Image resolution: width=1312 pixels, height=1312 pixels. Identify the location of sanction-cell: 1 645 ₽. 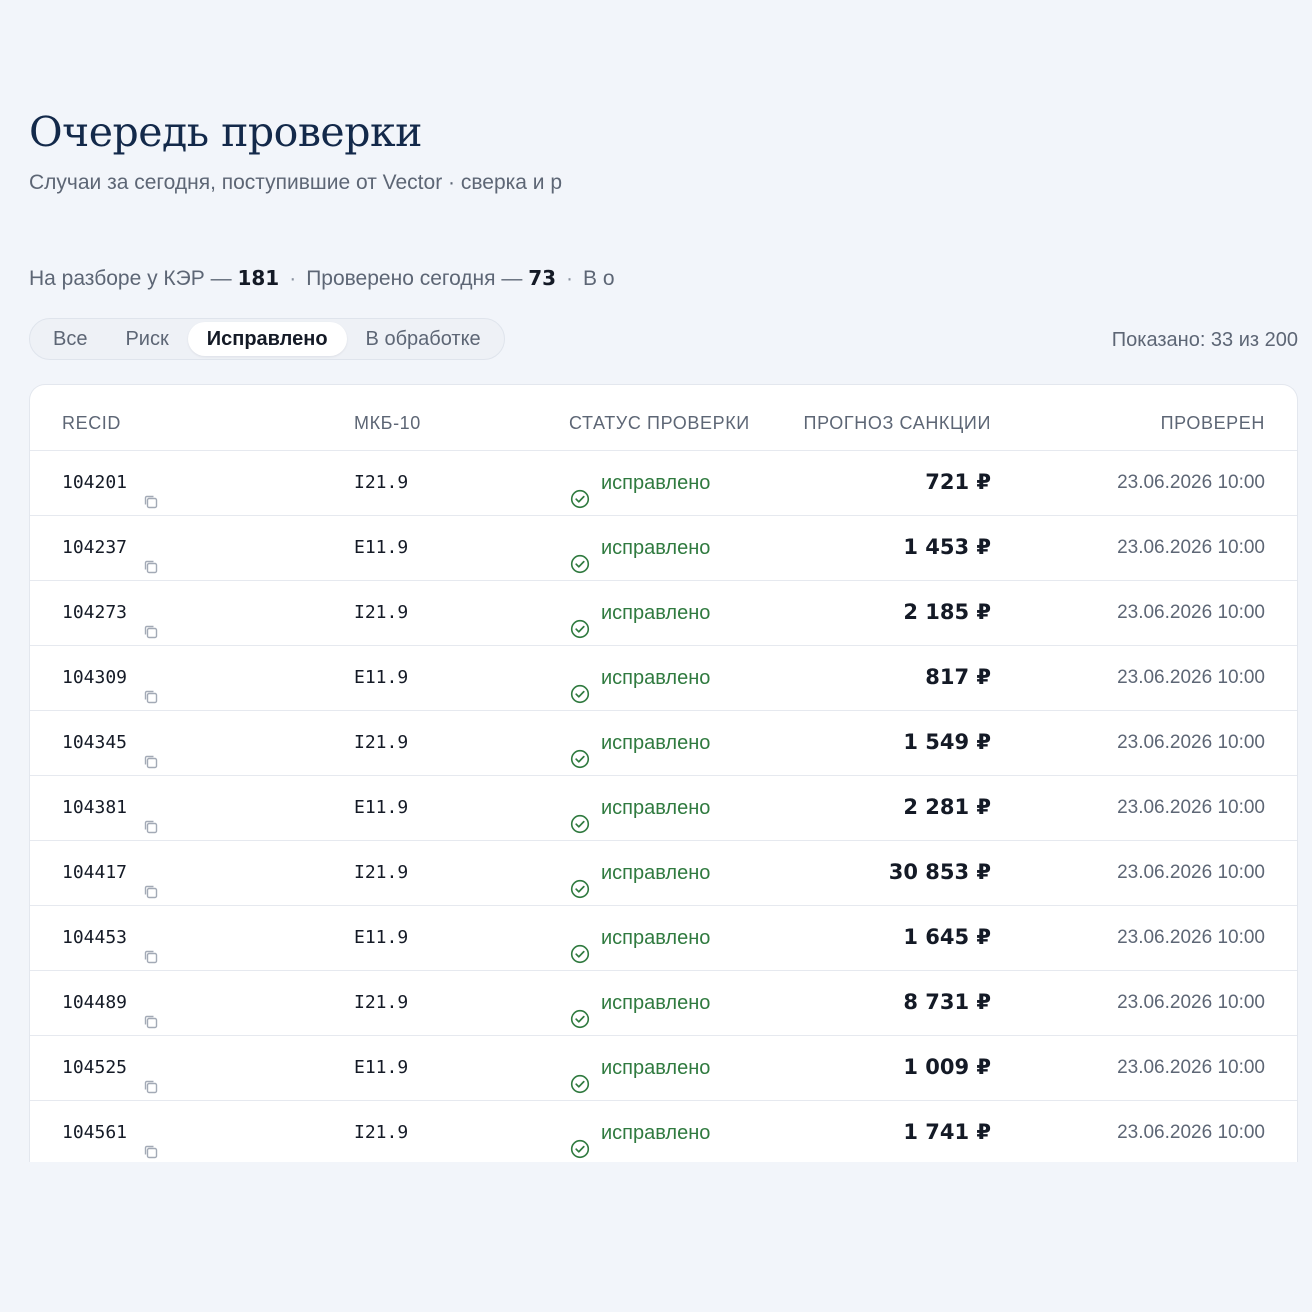
(947, 937).